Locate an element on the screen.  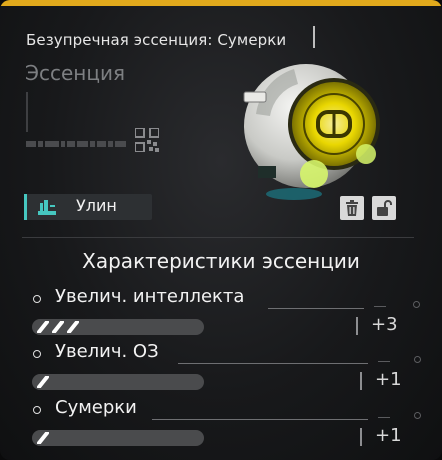
stats-title: Характеристики эссенции is located at coordinates (221, 261).